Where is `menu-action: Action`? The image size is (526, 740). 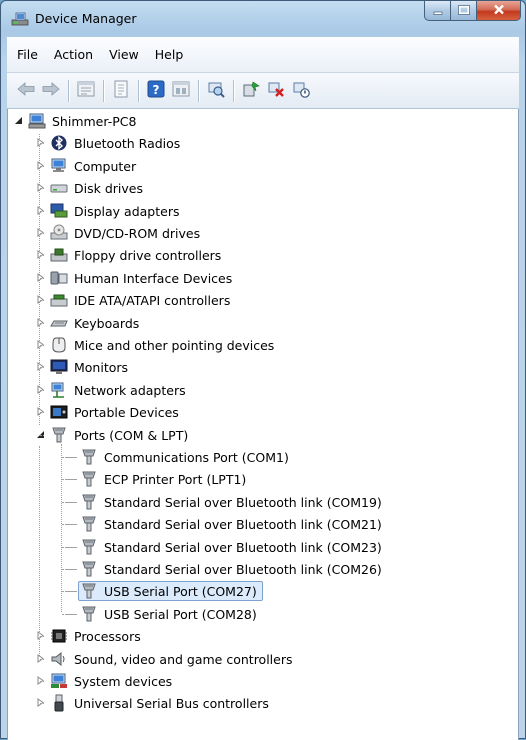
menu-action: Action is located at coordinates (73, 54).